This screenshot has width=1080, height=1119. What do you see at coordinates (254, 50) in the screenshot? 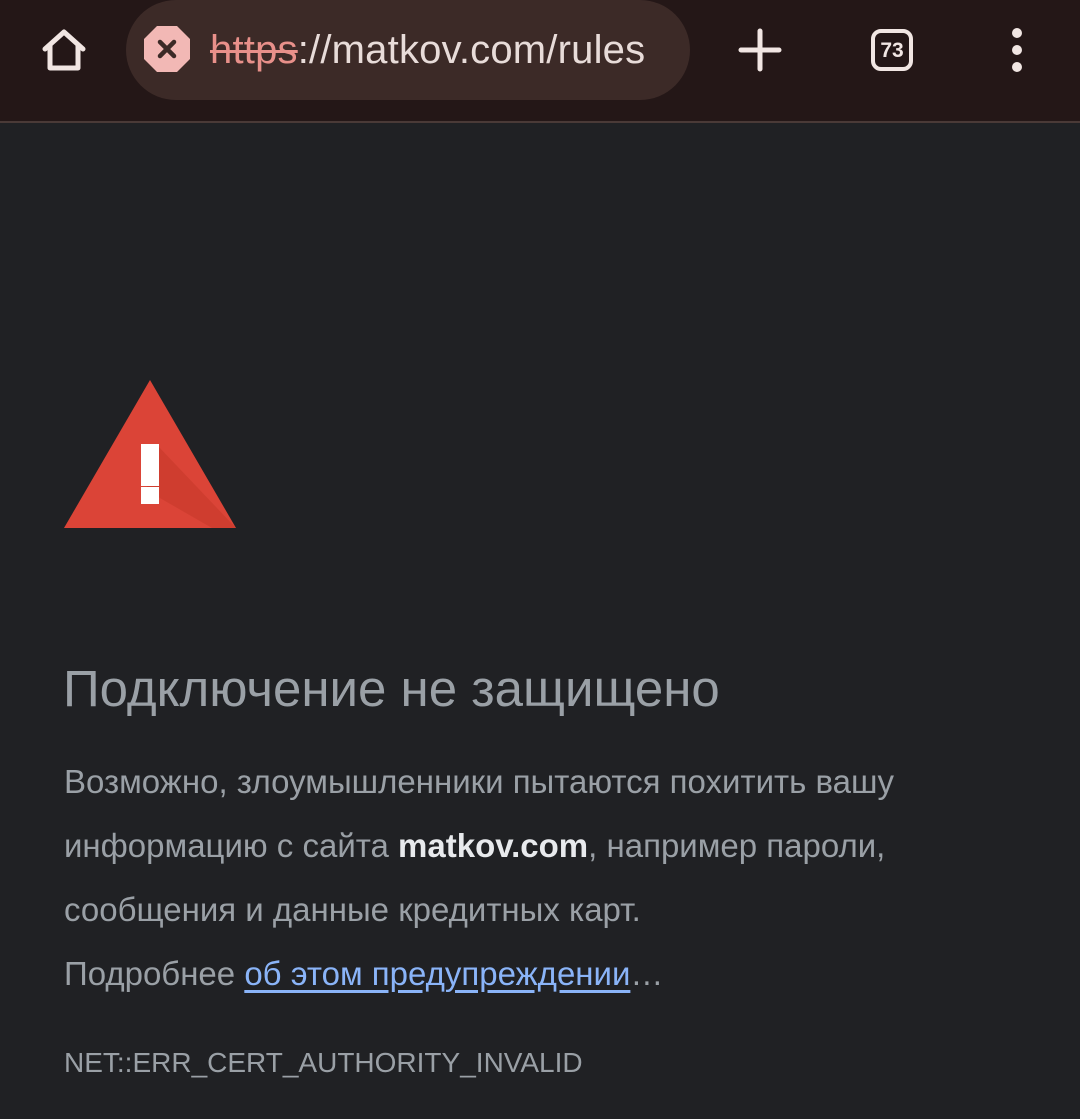
I see `url-scheme: https` at bounding box center [254, 50].